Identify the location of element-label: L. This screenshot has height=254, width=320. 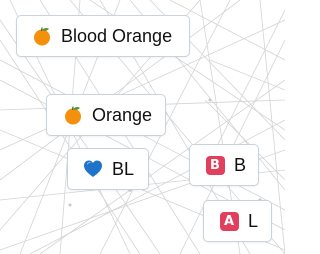
(253, 220).